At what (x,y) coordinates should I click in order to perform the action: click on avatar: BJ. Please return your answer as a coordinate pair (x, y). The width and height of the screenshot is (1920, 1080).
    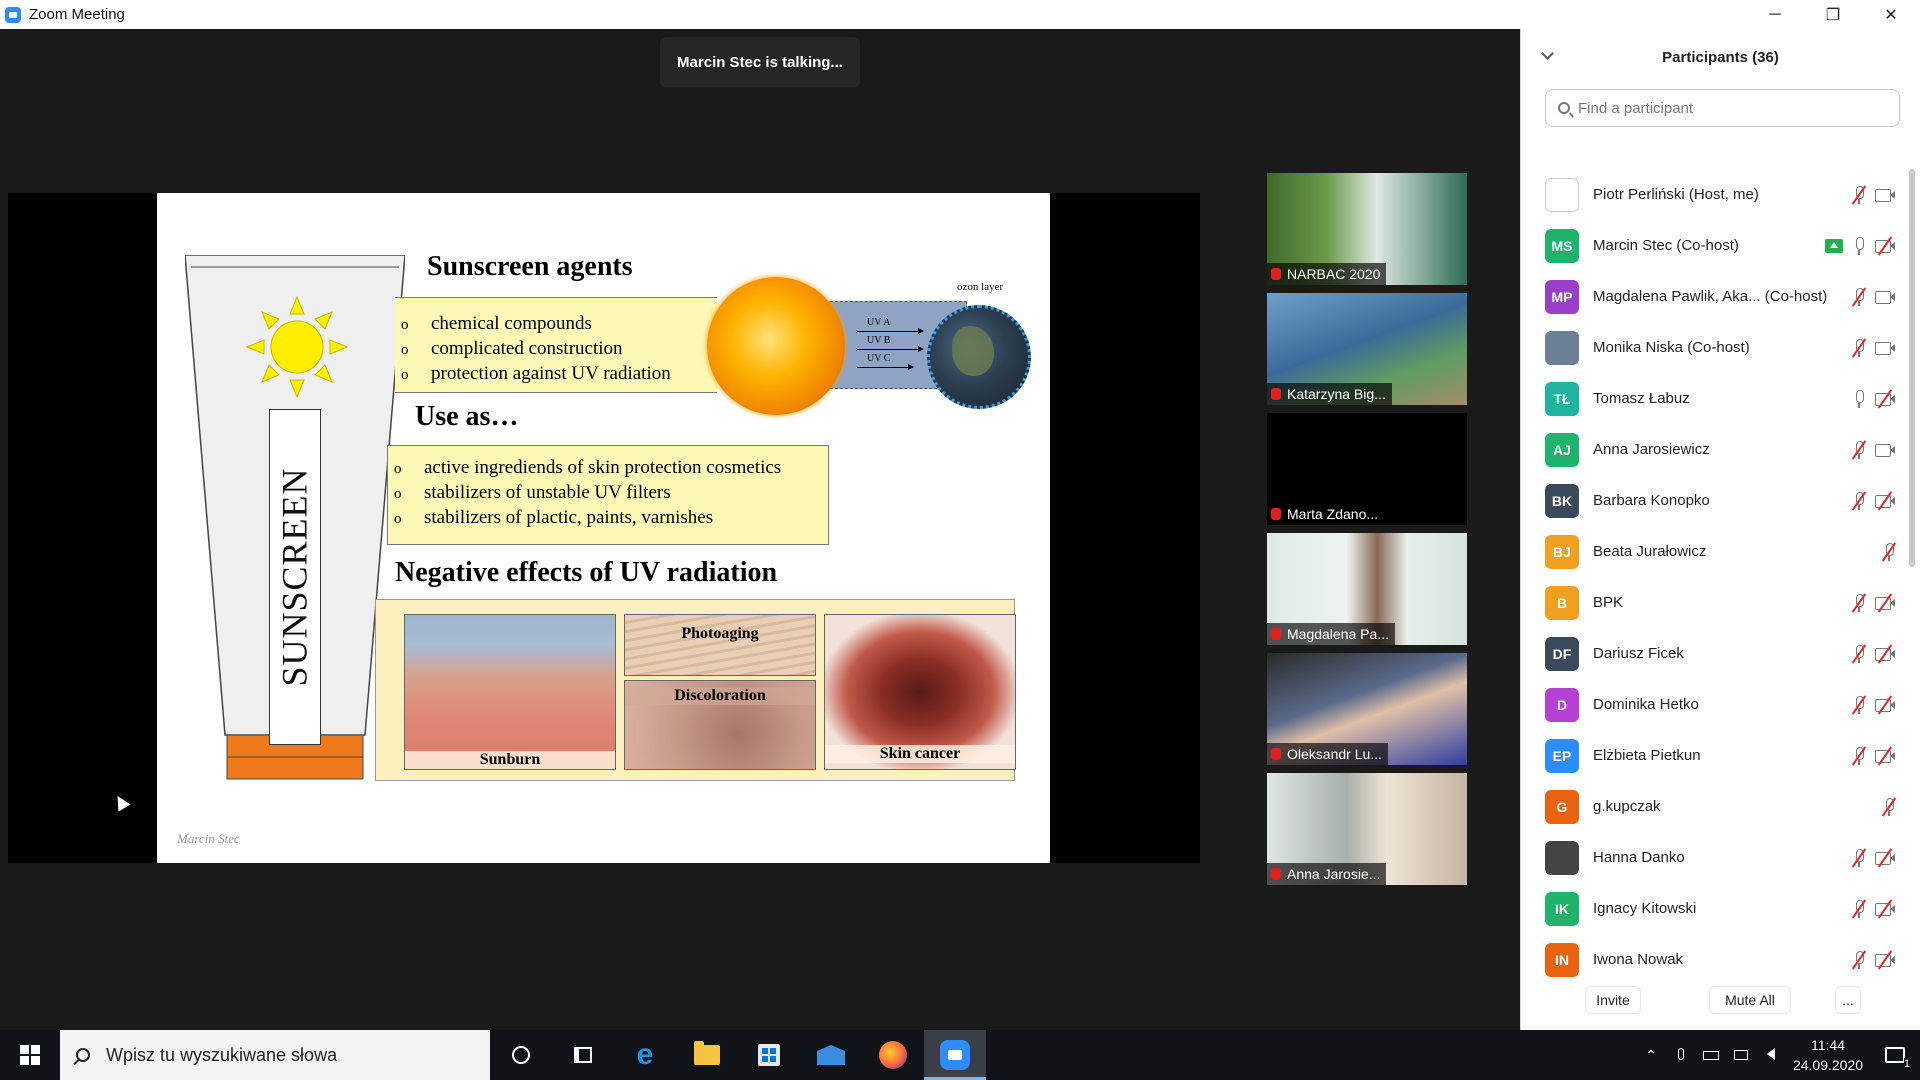
    Looking at the image, I should click on (1562, 551).